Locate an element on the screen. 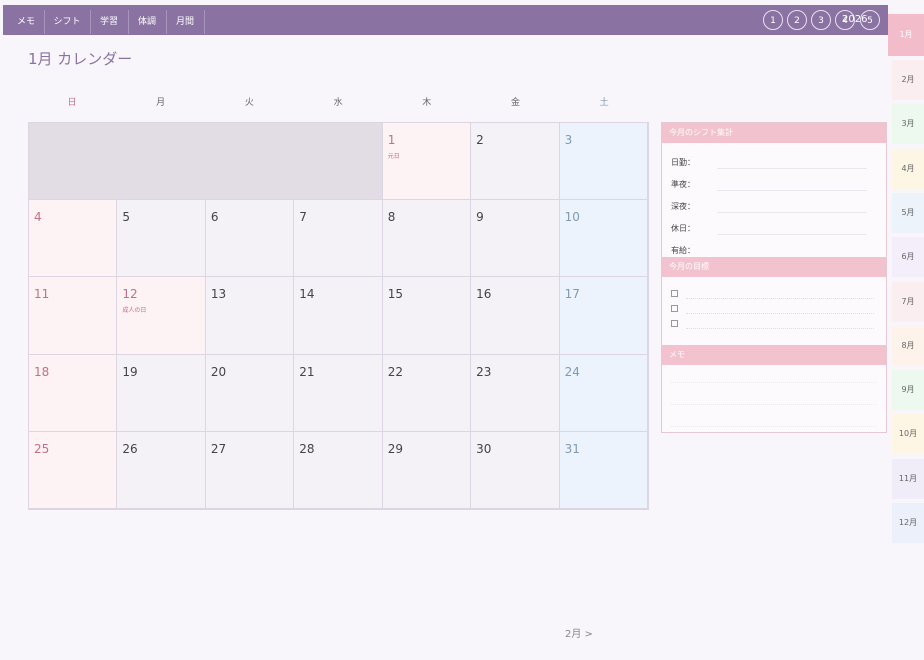  day-number: 19 is located at coordinates (130, 371).